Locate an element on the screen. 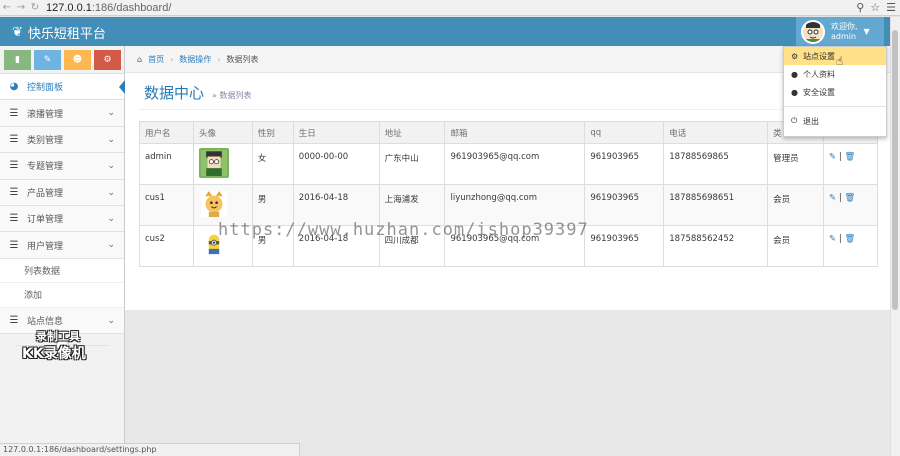 Image resolution: width=900 pixels, height=456 pixels. home-icon: ⌂ is located at coordinates (140, 59).